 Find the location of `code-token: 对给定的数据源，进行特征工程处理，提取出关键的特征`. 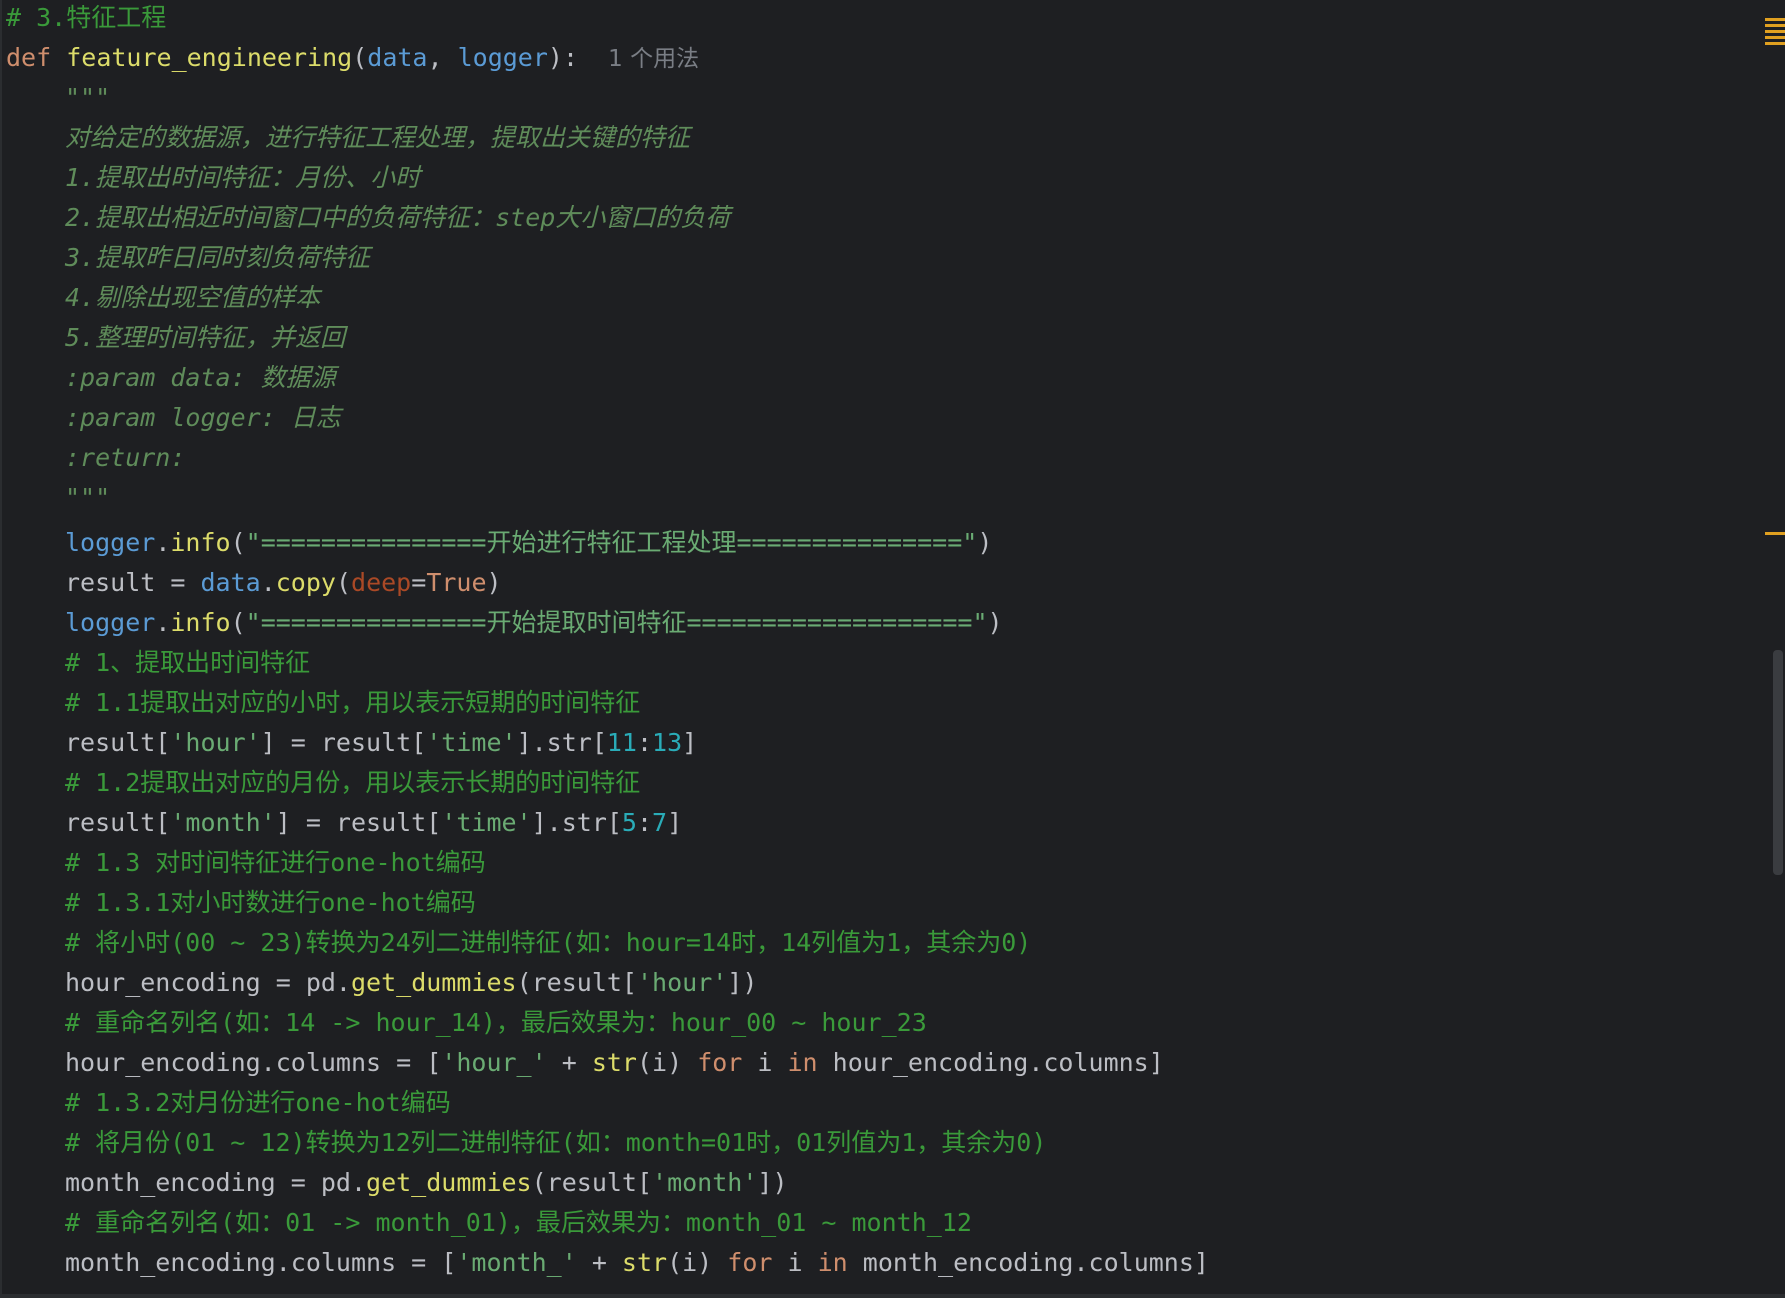

code-token: 对给定的数据源，进行特征工程处理，提取出关键的特征 is located at coordinates (378, 137).